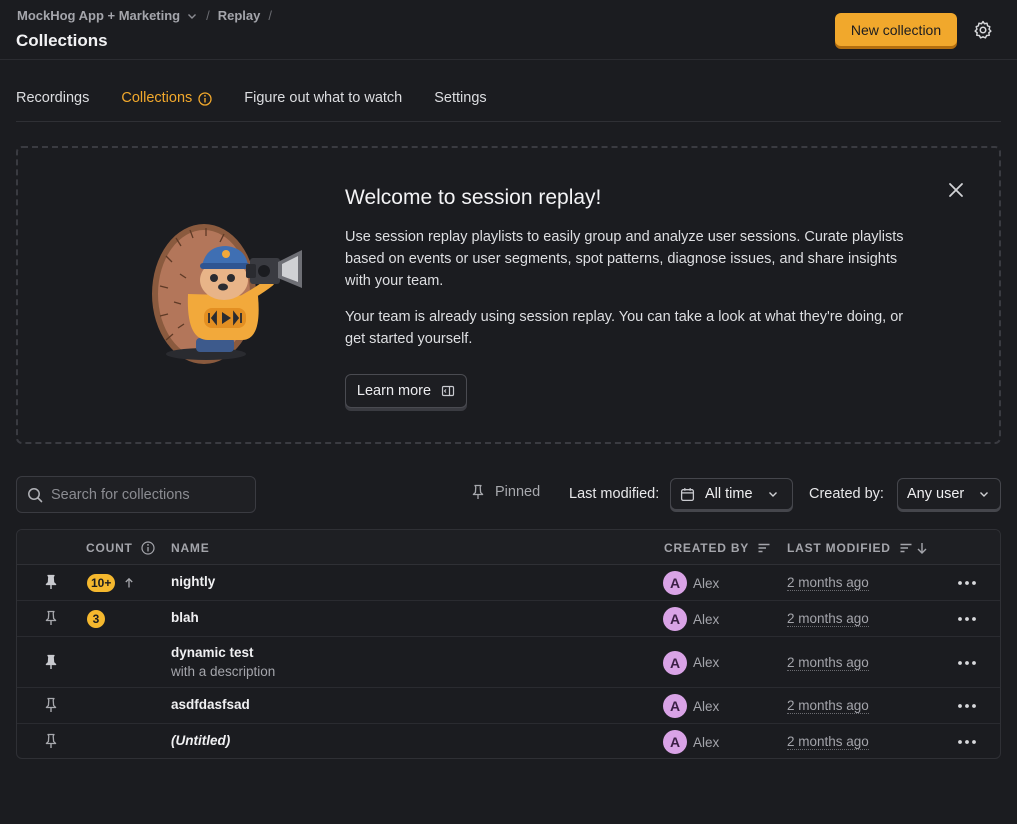 The image size is (1017, 824). What do you see at coordinates (505, 492) in the screenshot?
I see `pinned-filter-button: Pinned` at bounding box center [505, 492].